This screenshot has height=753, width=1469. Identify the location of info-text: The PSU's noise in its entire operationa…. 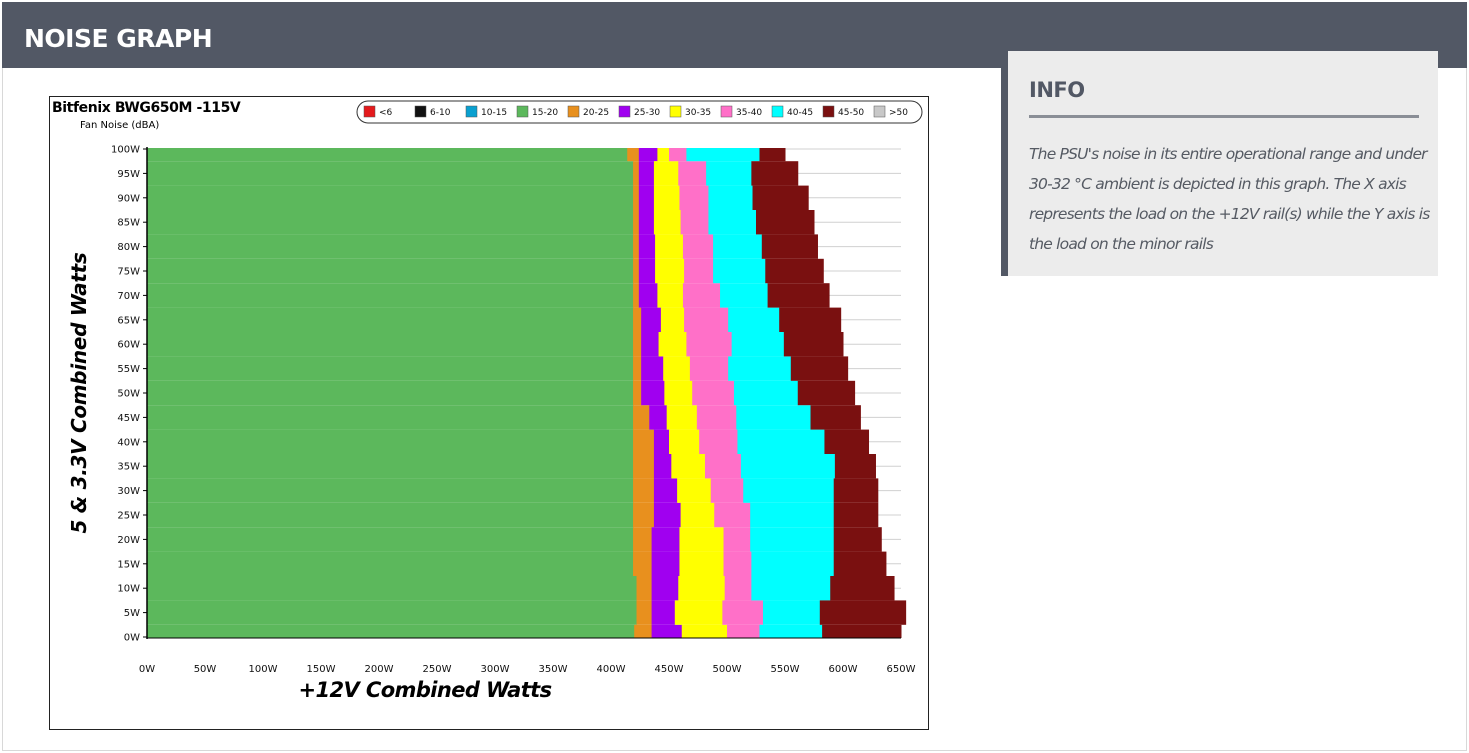
(1229, 199).